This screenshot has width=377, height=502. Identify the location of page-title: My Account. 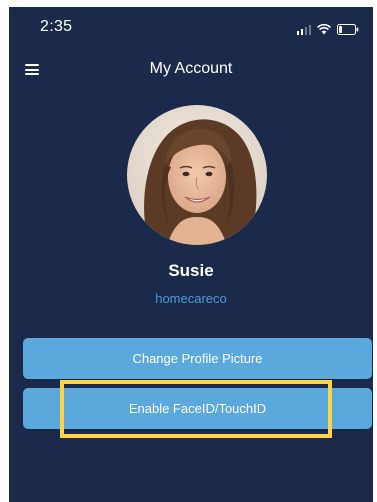
(191, 68).